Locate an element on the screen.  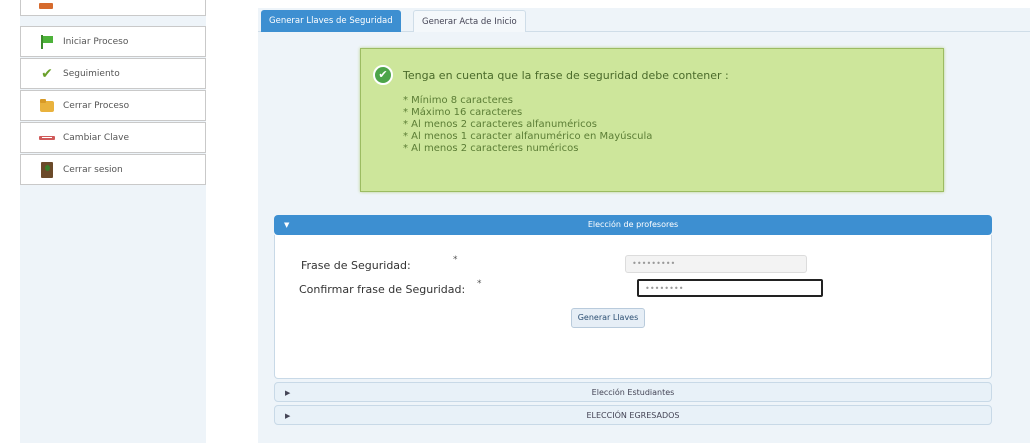
accordion-title: Elección Estudiantes is located at coordinates (633, 392).